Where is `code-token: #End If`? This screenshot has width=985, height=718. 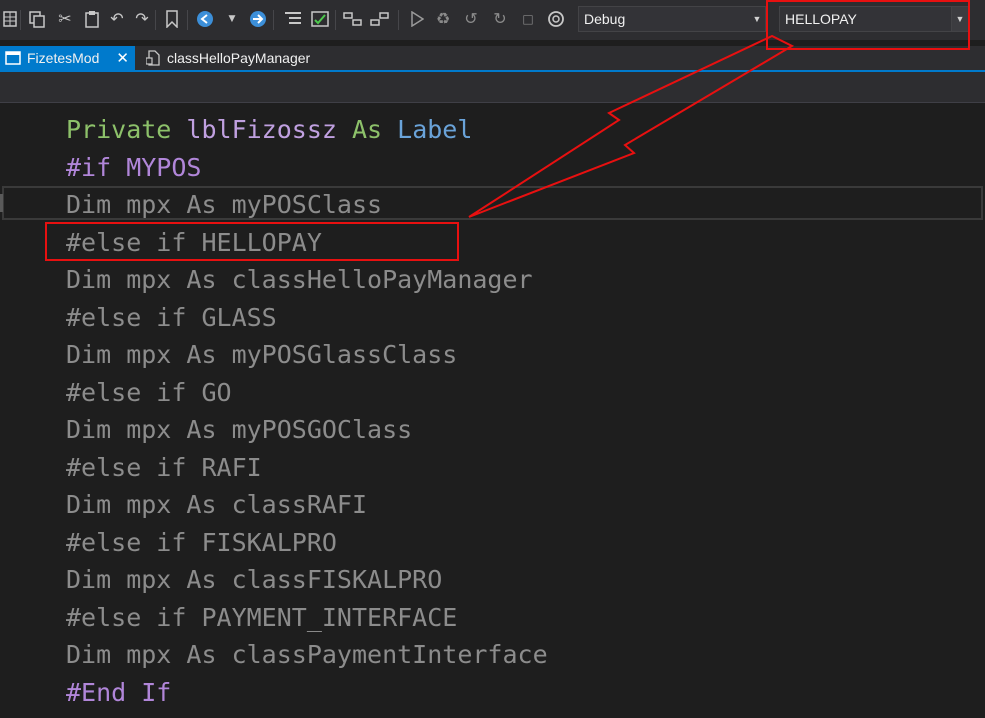
code-token: #End If is located at coordinates (119, 692).